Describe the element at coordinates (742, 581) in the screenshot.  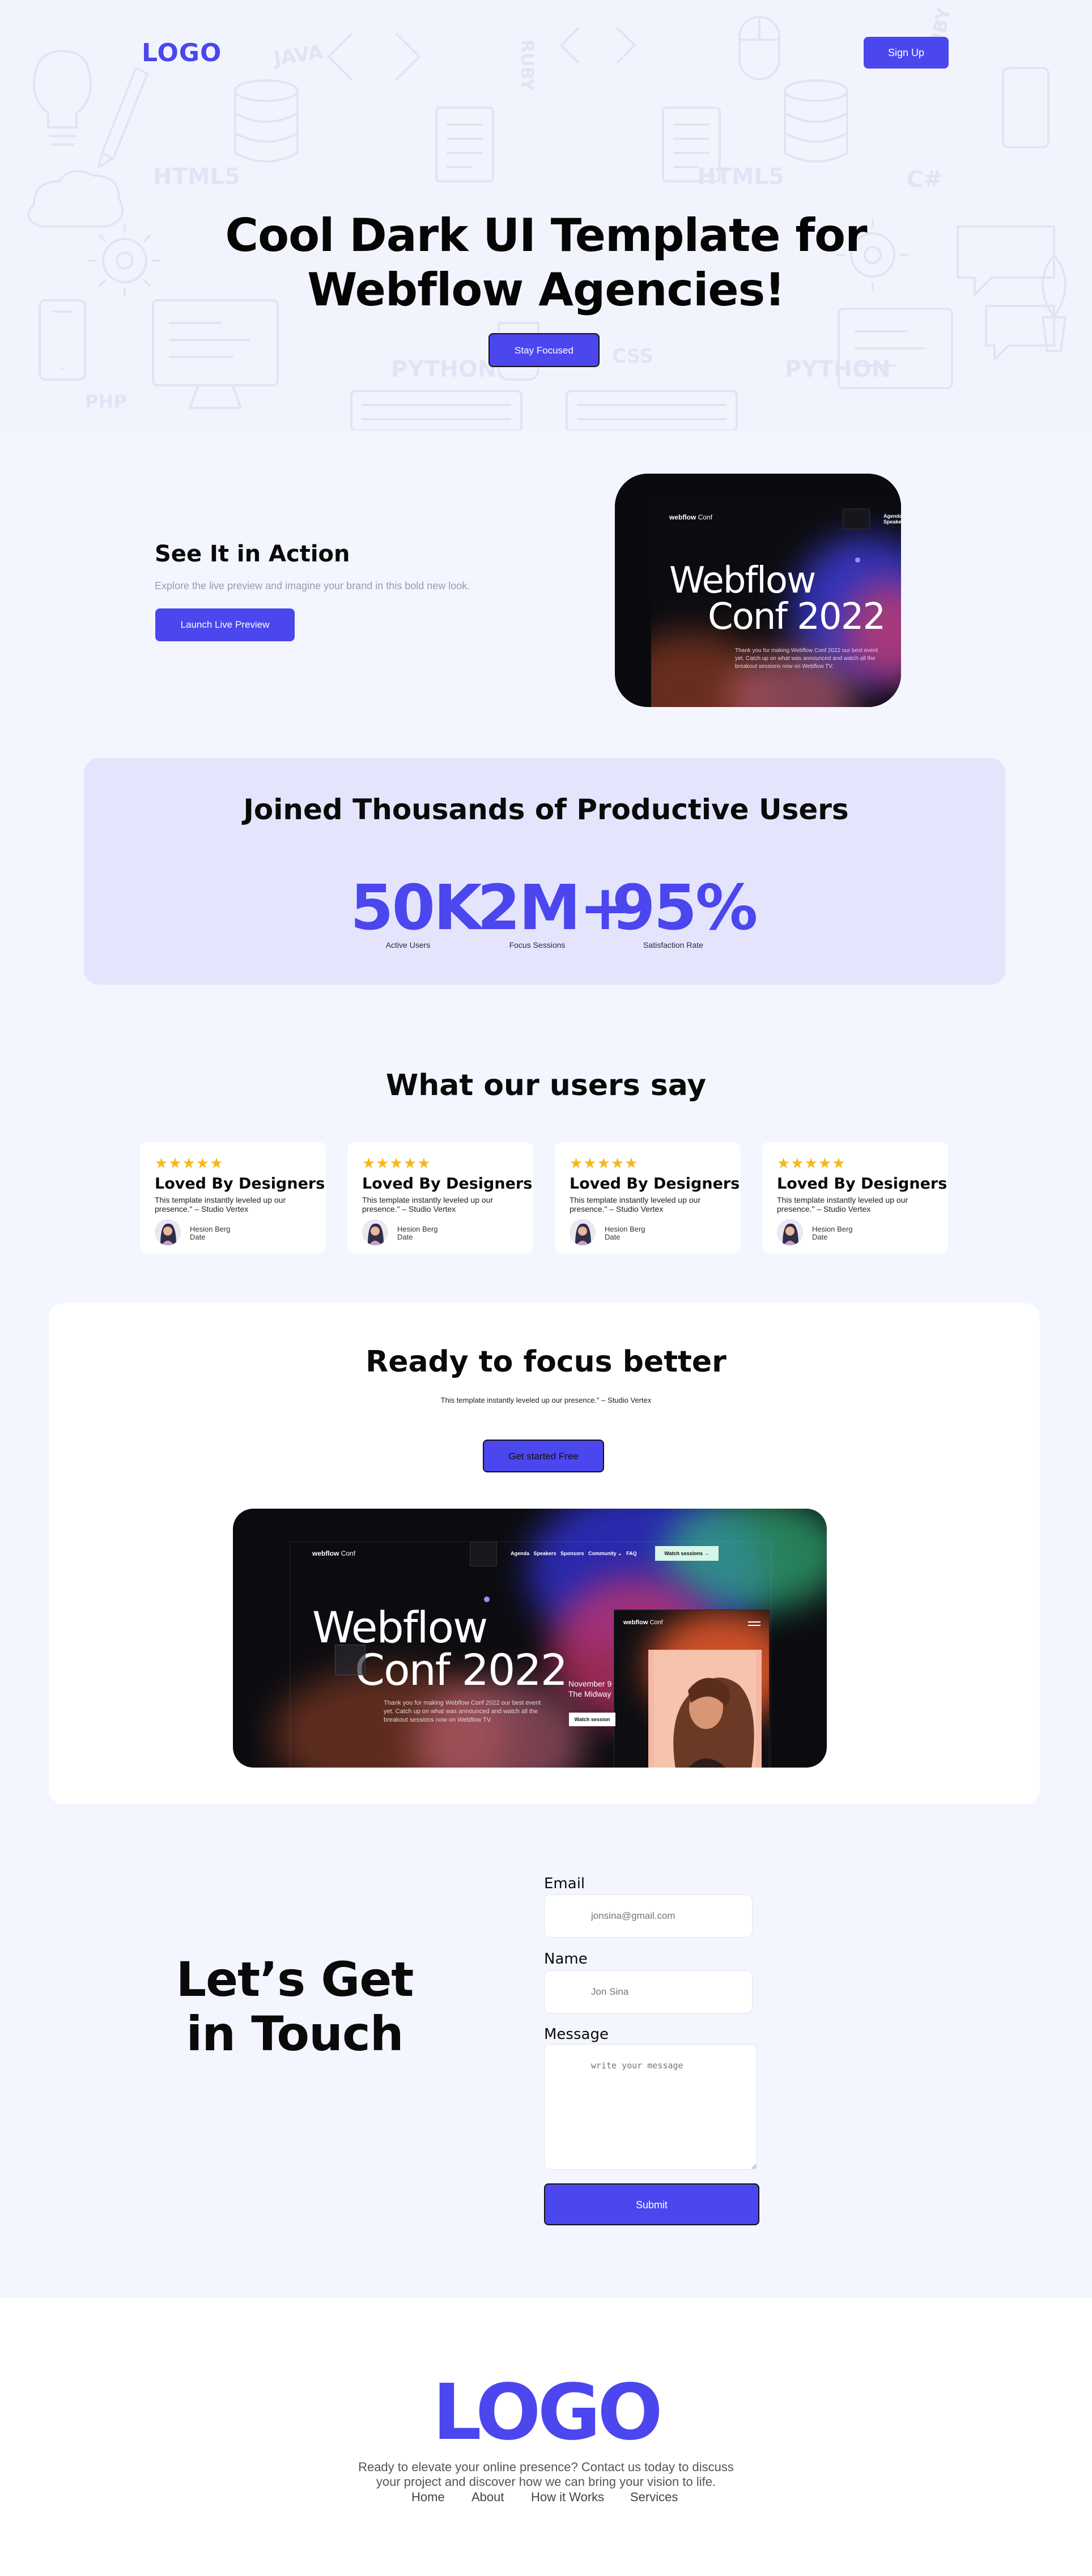
I see `preview-headline-1: Webflow` at that location.